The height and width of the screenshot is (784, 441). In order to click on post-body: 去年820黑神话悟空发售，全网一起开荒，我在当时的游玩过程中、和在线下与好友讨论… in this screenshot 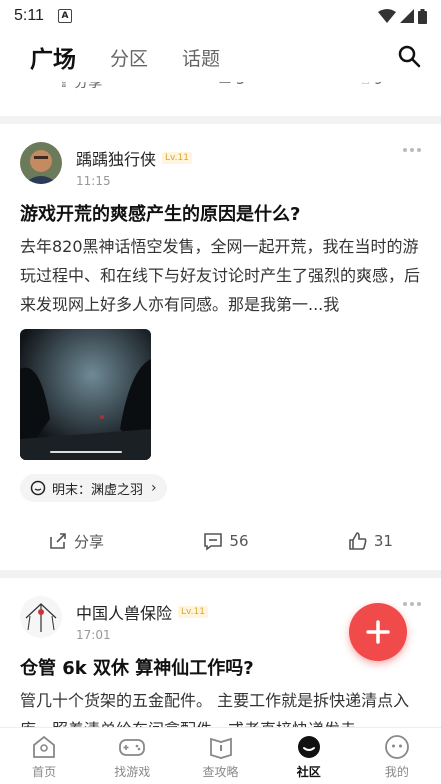, I will do `click(220, 275)`.